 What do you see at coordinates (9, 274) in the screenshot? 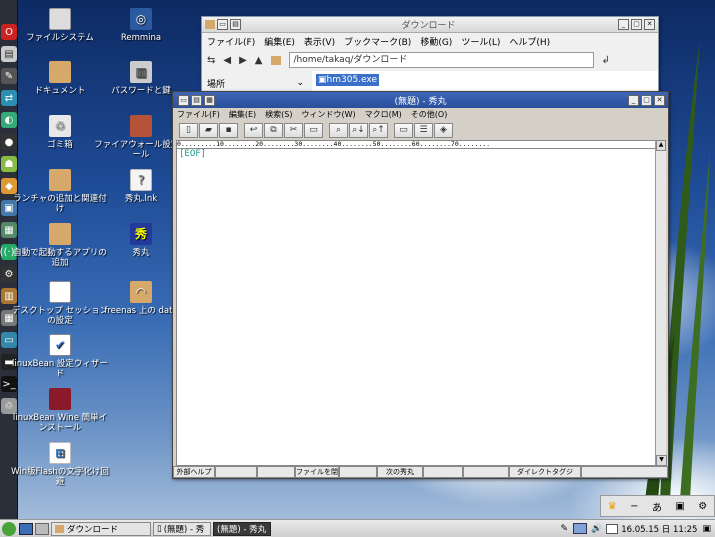
I see `gear-icon: ⚙` at bounding box center [9, 274].